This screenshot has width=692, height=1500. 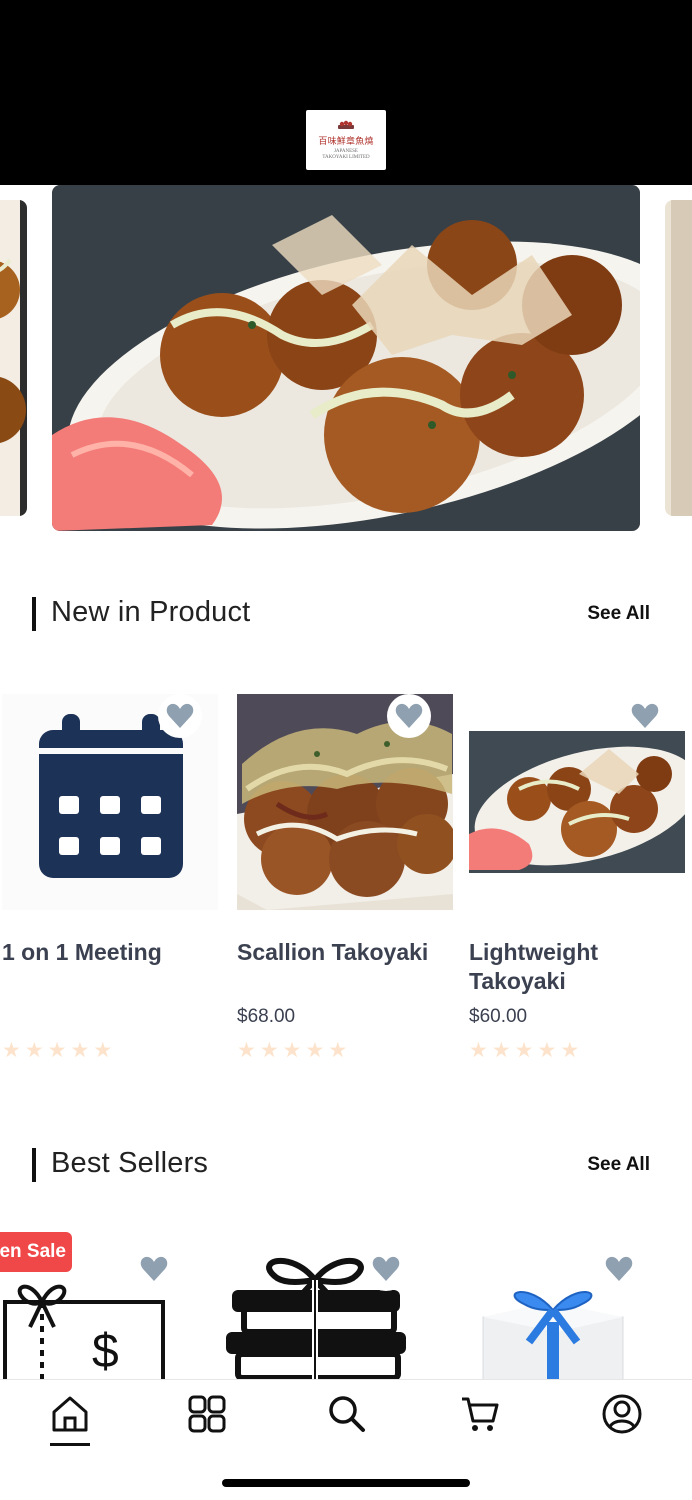 I want to click on user-icon, so click(x=622, y=1414).